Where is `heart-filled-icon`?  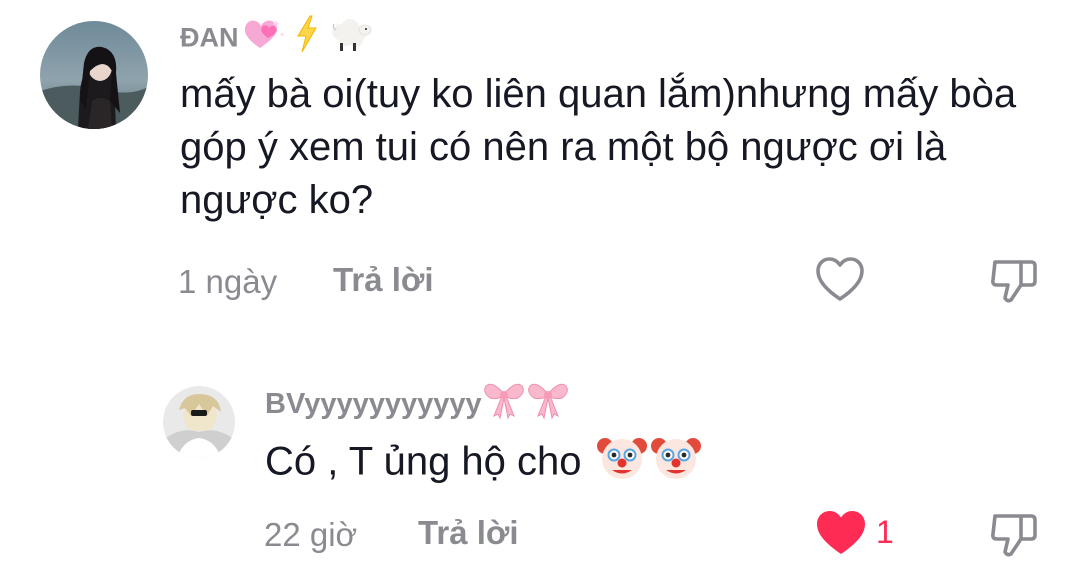 heart-filled-icon is located at coordinates (841, 532).